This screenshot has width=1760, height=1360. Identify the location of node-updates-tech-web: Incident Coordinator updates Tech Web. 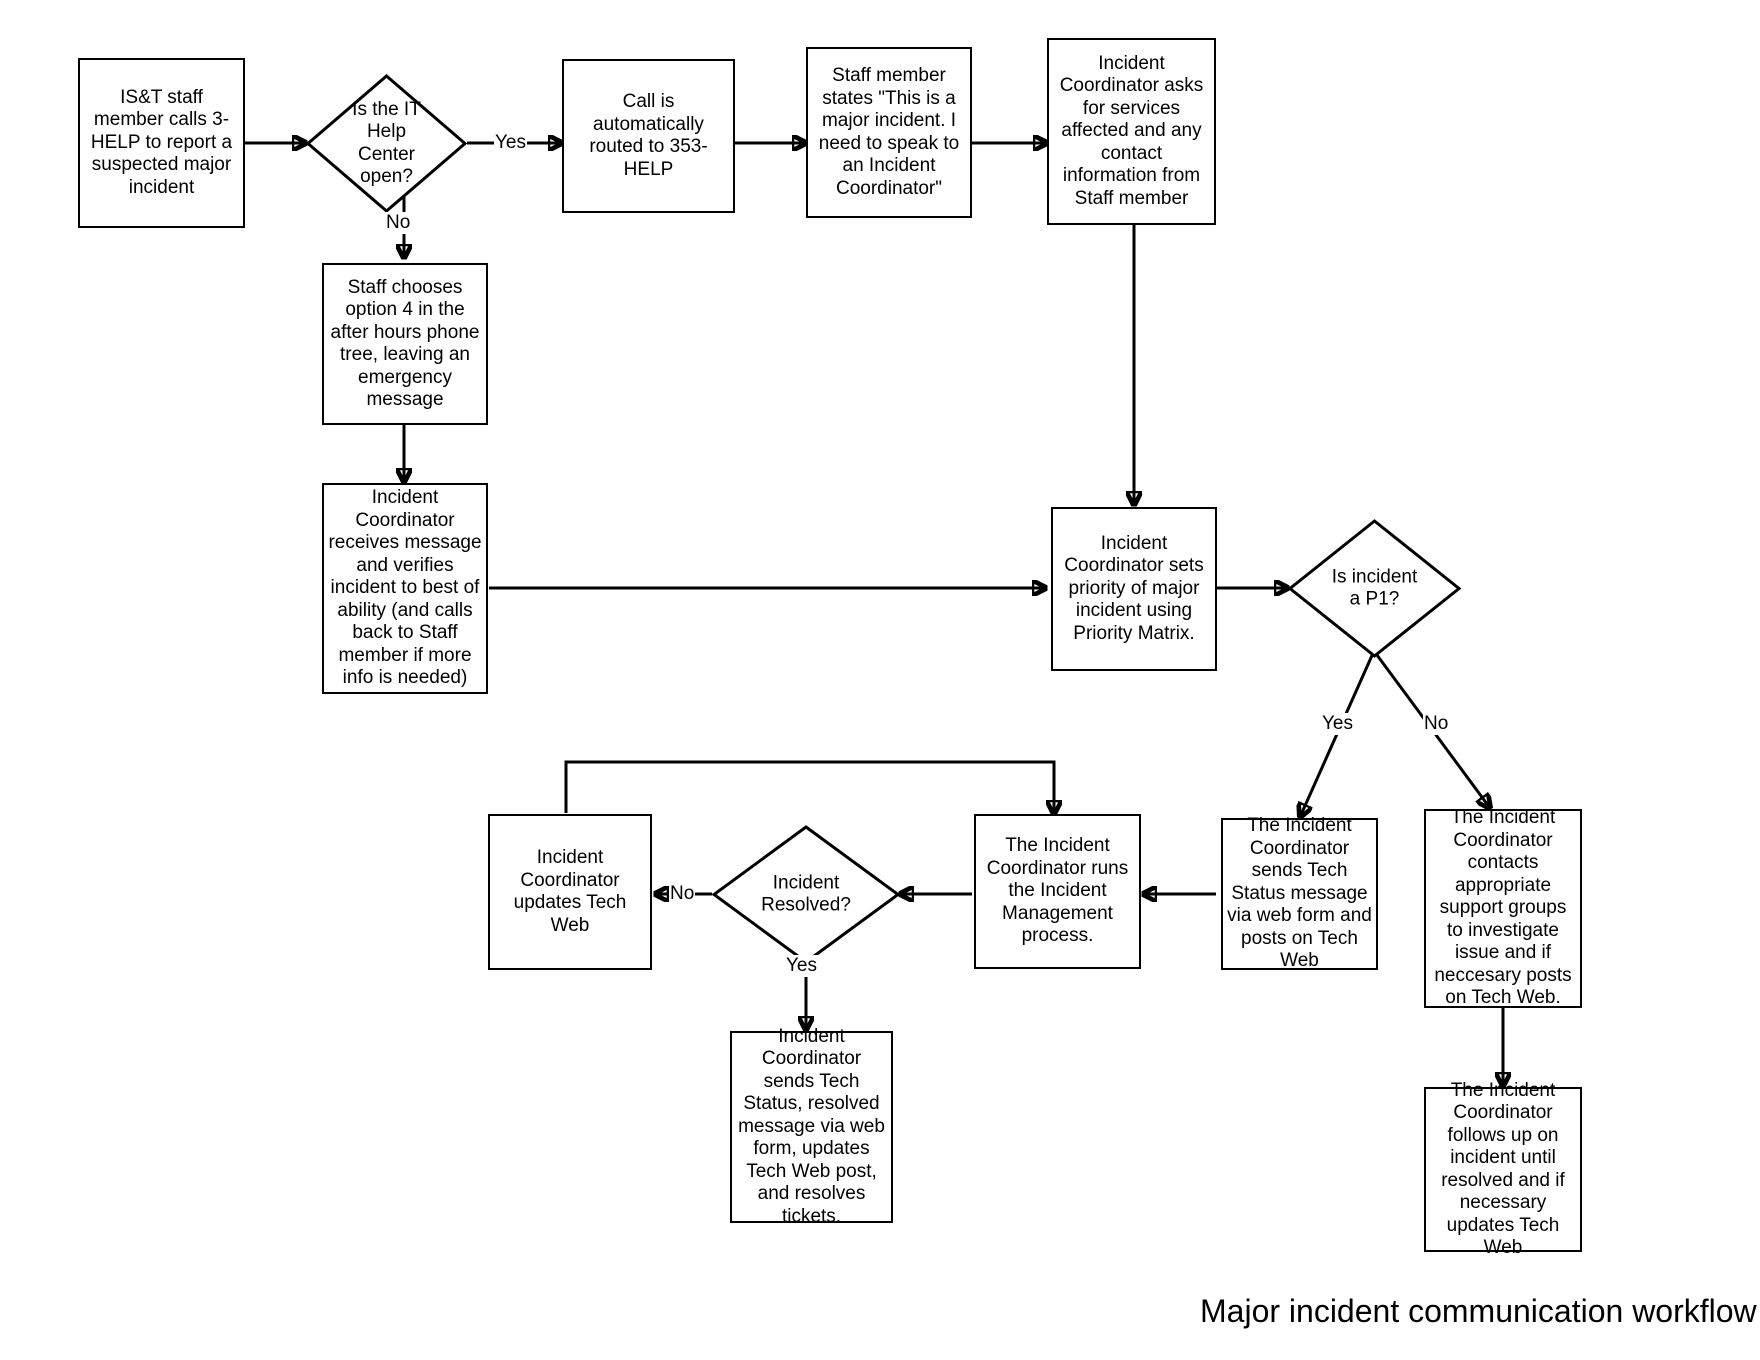
(570, 892).